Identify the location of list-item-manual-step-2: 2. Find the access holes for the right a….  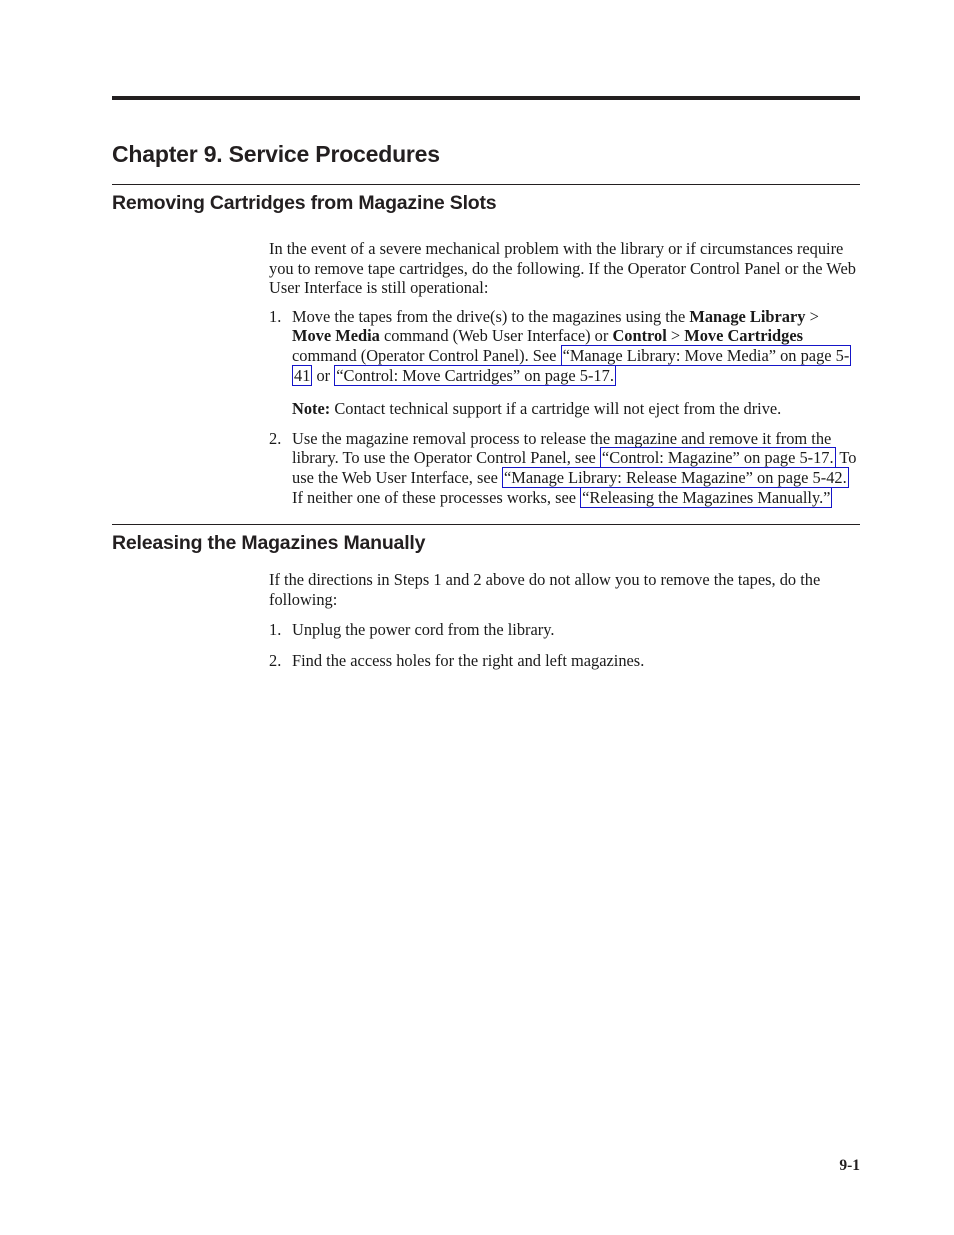
(565, 661).